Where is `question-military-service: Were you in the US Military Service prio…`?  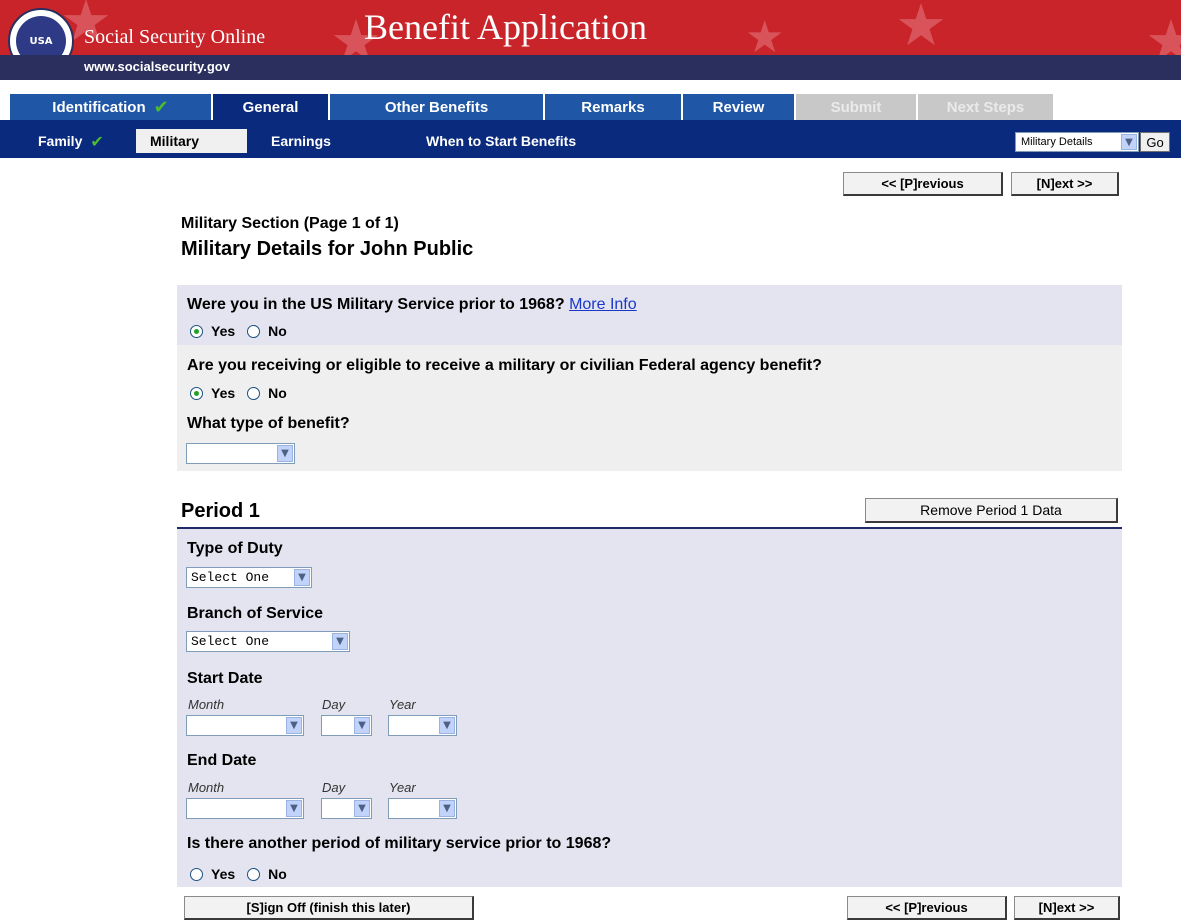
question-military-service: Were you in the US Military Service prio… is located at coordinates (412, 305).